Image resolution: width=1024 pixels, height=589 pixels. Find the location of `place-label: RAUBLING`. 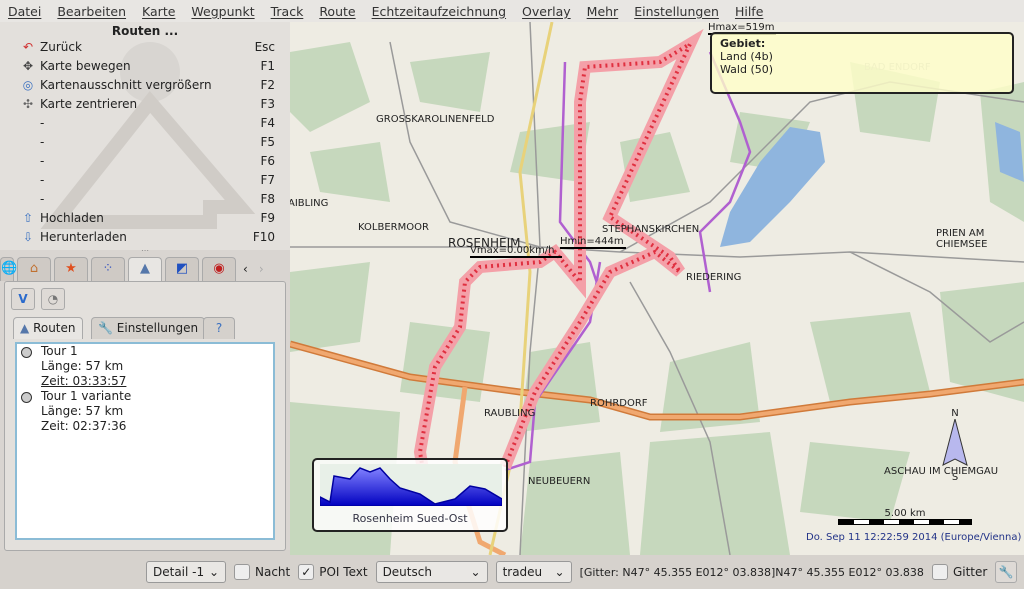

place-label: RAUBLING is located at coordinates (510, 413).